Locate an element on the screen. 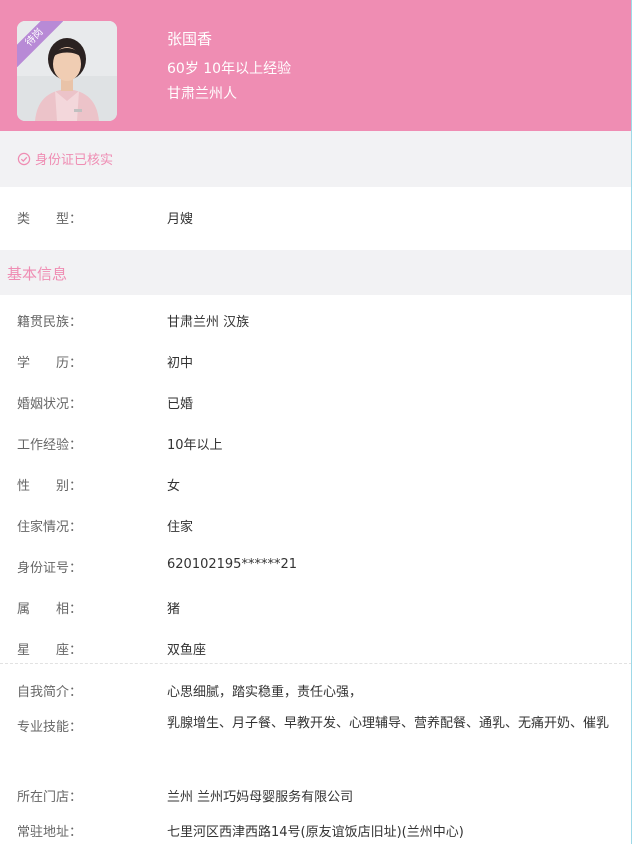 The image size is (632, 844). type-value: 月嫂 is located at coordinates (180, 219).